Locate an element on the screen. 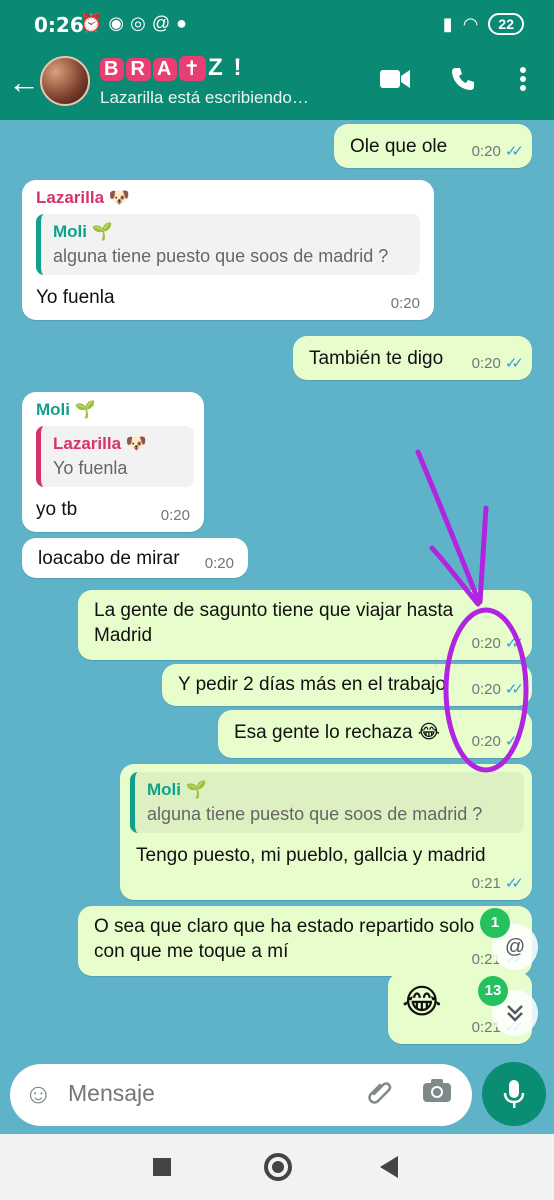 This screenshot has width=554, height=1200. message-text: Y pedir 2 días más en el trabajo is located at coordinates (312, 684).